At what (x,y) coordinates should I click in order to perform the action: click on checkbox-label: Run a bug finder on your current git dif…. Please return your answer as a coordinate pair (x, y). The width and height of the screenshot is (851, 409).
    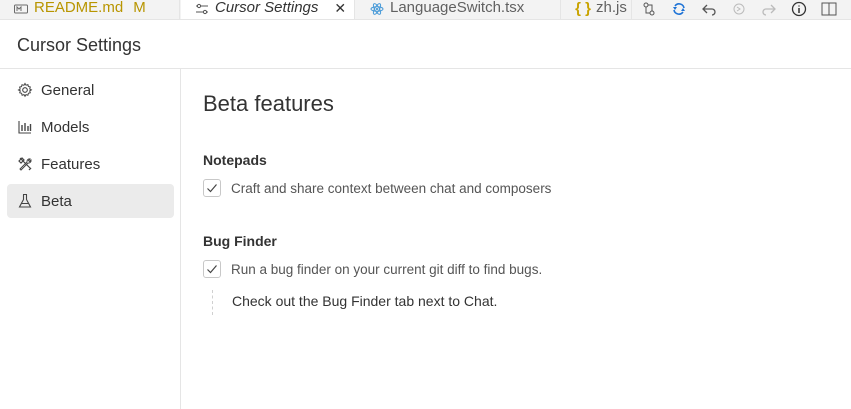
    Looking at the image, I should click on (387, 269).